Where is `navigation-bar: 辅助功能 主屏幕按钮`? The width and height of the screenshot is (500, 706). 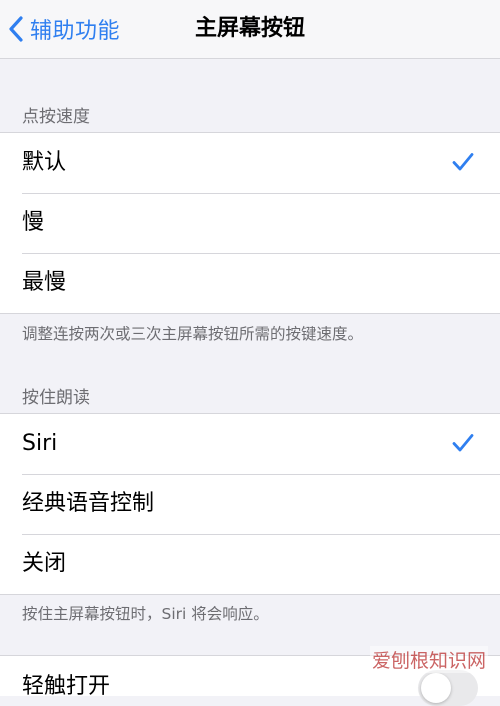
navigation-bar: 辅助功能 主屏幕按钮 is located at coordinates (250, 29).